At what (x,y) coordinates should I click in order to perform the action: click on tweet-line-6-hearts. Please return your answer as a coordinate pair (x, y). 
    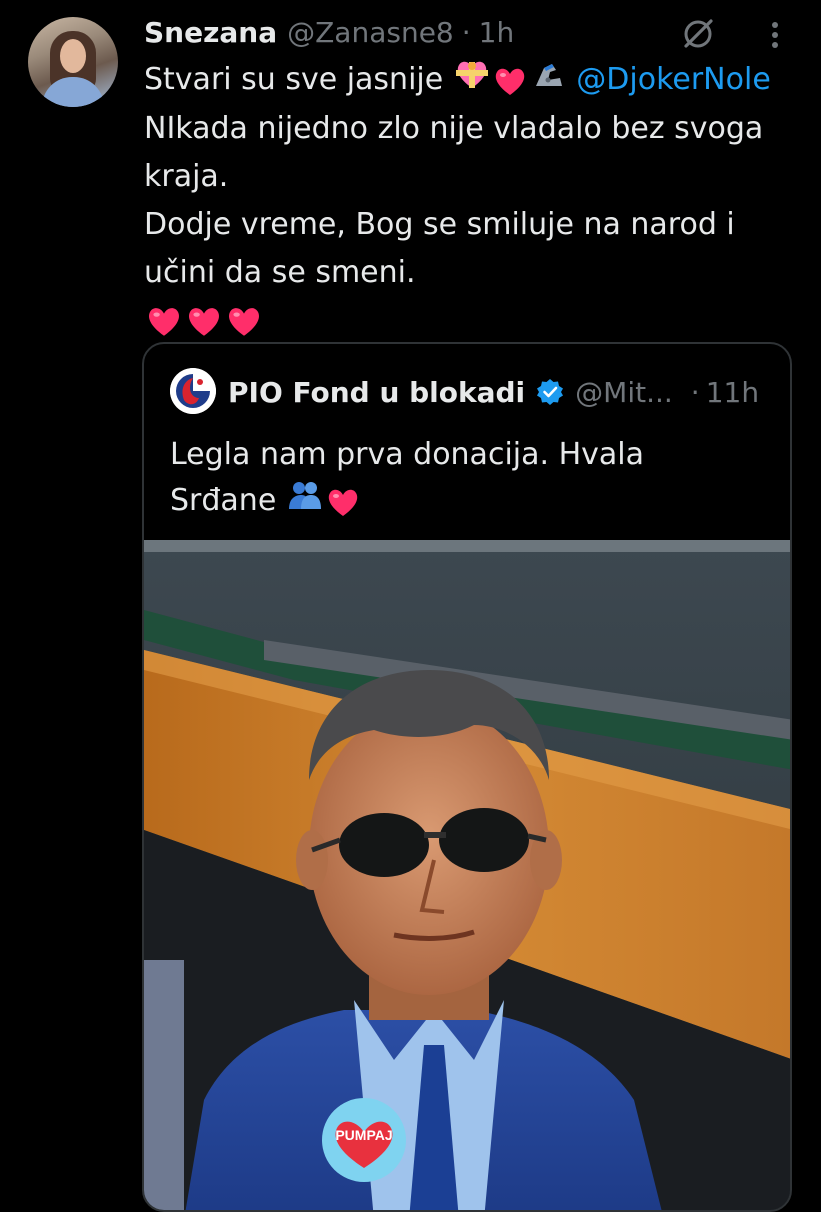
    Looking at the image, I should click on (474, 321).